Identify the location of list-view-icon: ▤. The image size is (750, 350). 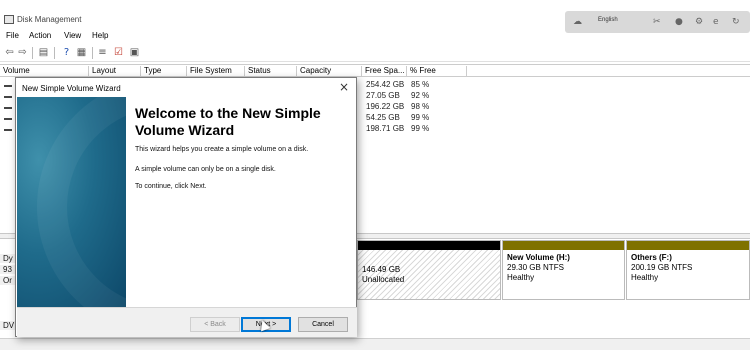
(43, 53).